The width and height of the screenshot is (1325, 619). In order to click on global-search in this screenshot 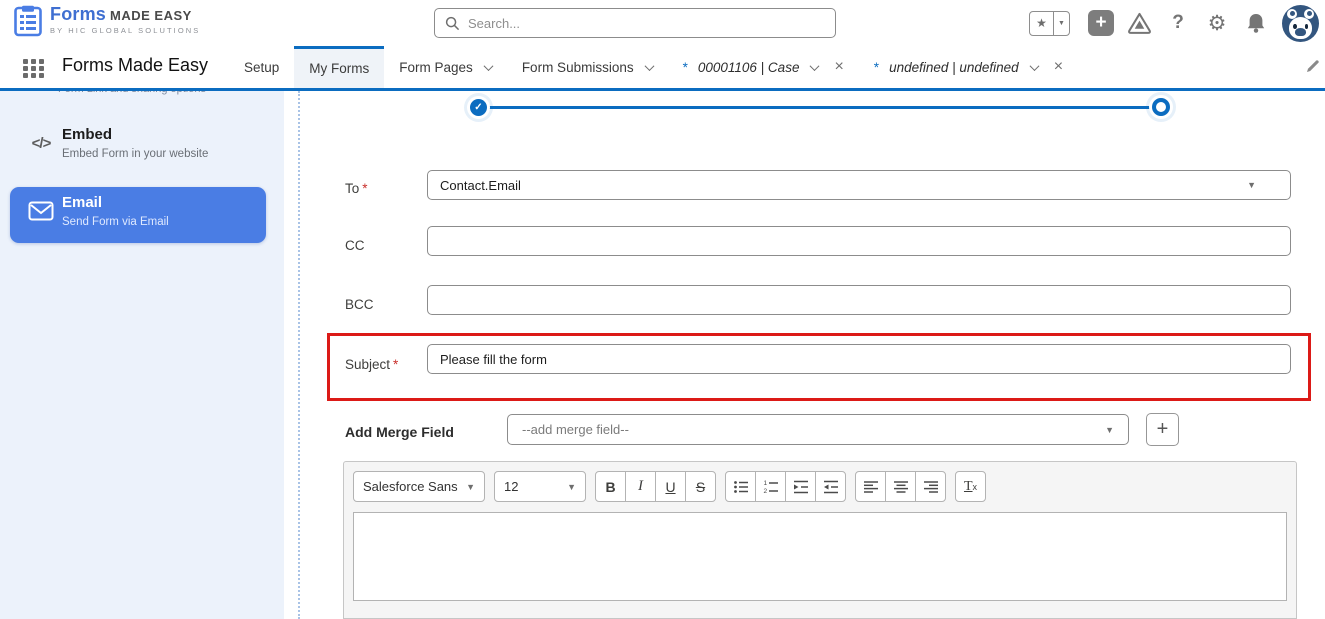, I will do `click(635, 23)`.